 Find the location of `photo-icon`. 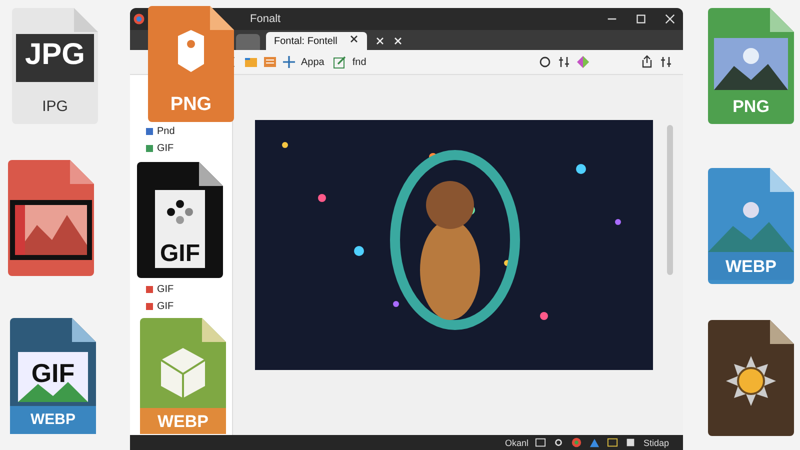

photo-icon is located at coordinates (612, 442).